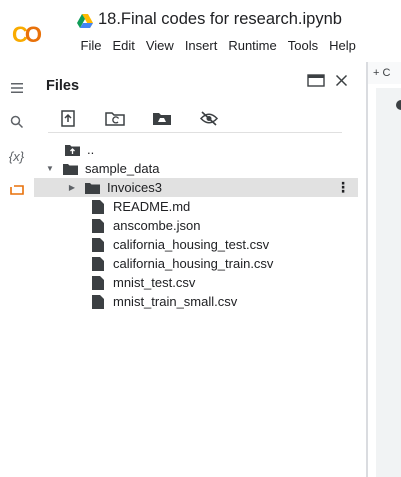 This screenshot has height=477, width=401. Describe the element at coordinates (16, 269) in the screenshot. I see `activity-rail: {x}` at that location.